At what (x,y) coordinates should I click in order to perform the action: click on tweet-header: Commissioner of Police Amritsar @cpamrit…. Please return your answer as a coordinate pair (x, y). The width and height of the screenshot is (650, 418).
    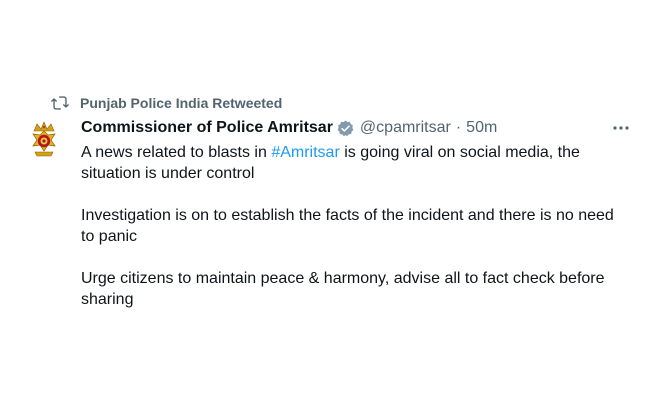
    Looking at the image, I should click on (356, 128).